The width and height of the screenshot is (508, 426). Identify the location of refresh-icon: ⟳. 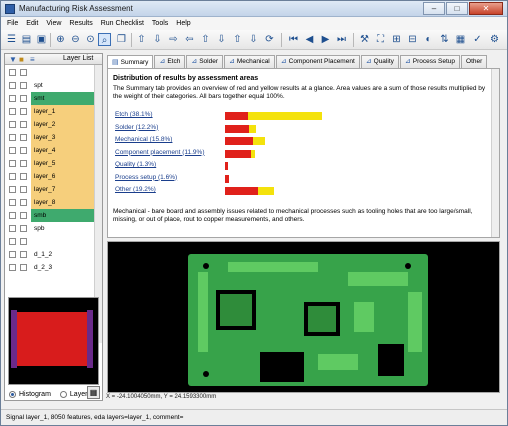
(269, 39).